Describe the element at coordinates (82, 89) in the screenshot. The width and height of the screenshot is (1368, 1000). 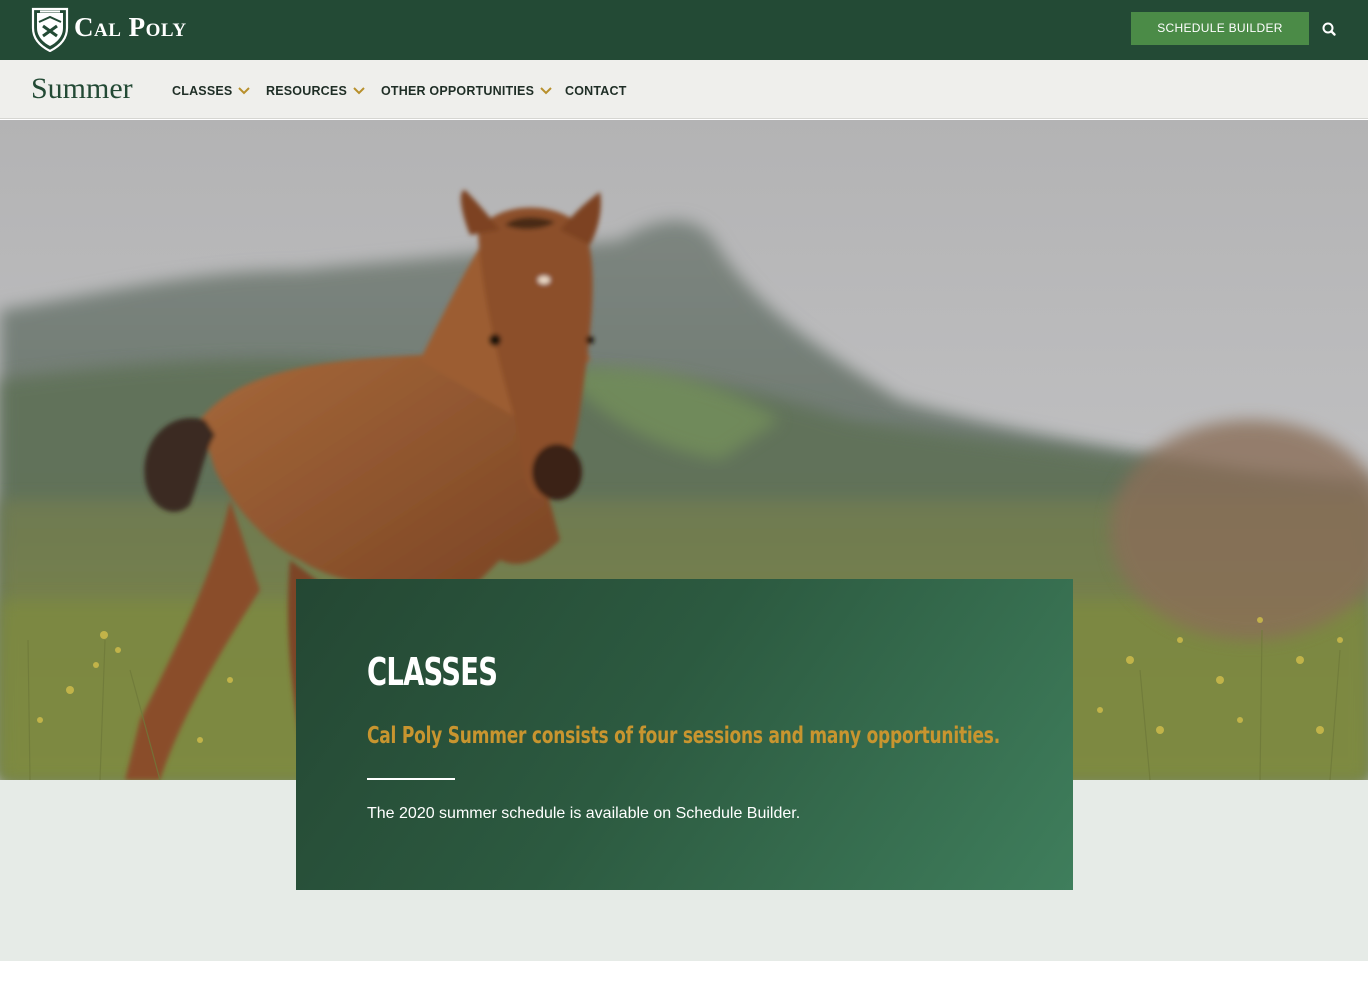
I see `site-title: Summer` at that location.